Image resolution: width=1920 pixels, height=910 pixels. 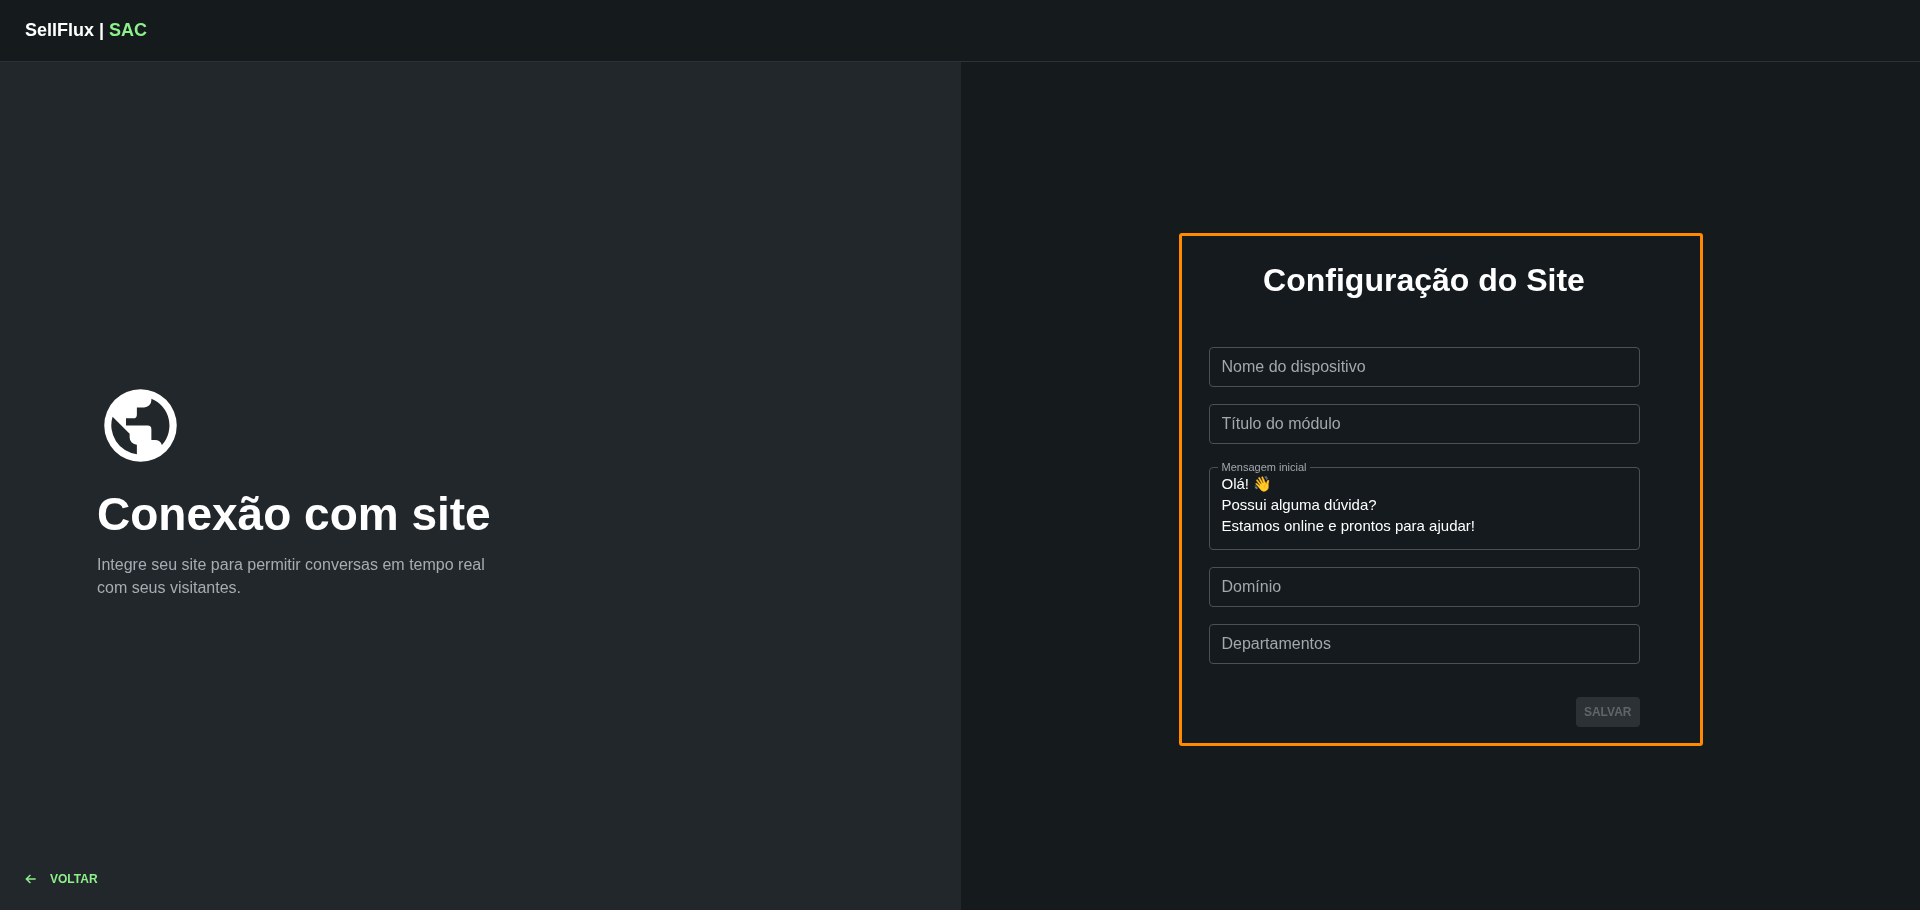 I want to click on text-field: Domínio, so click(x=1424, y=587).